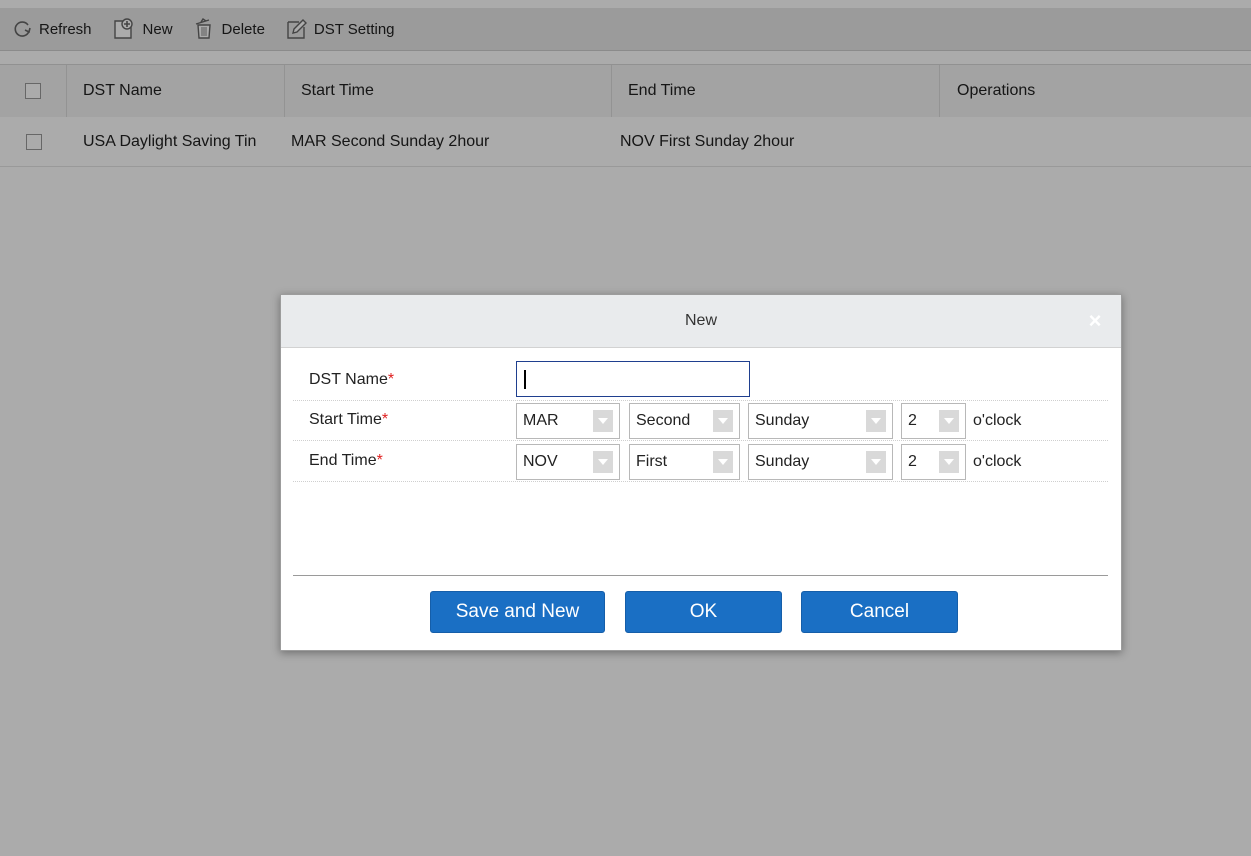 The width and height of the screenshot is (1251, 856). What do you see at coordinates (703, 612) in the screenshot?
I see `ok-button: OK` at bounding box center [703, 612].